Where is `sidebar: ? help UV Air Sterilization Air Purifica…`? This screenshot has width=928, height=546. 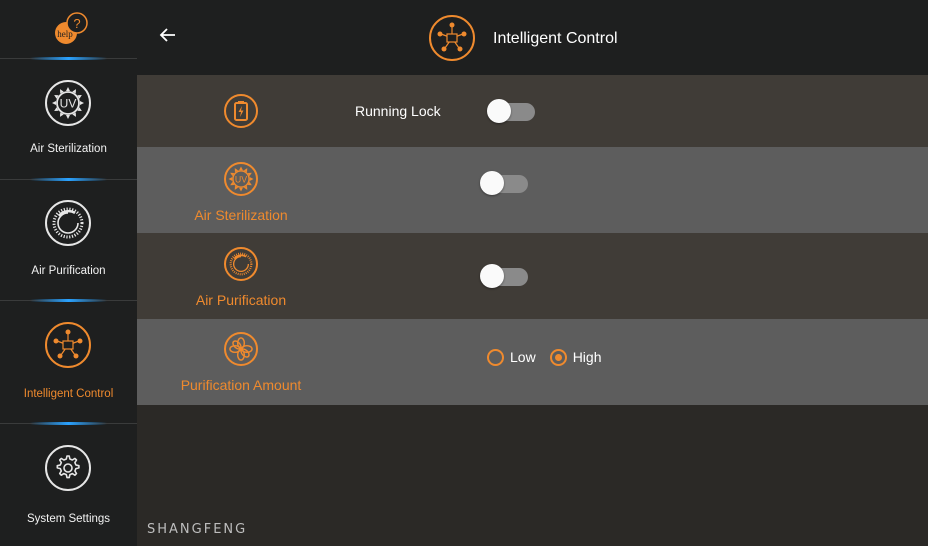
sidebar: ? help UV Air Sterilization Air Purifica… is located at coordinates (68, 273).